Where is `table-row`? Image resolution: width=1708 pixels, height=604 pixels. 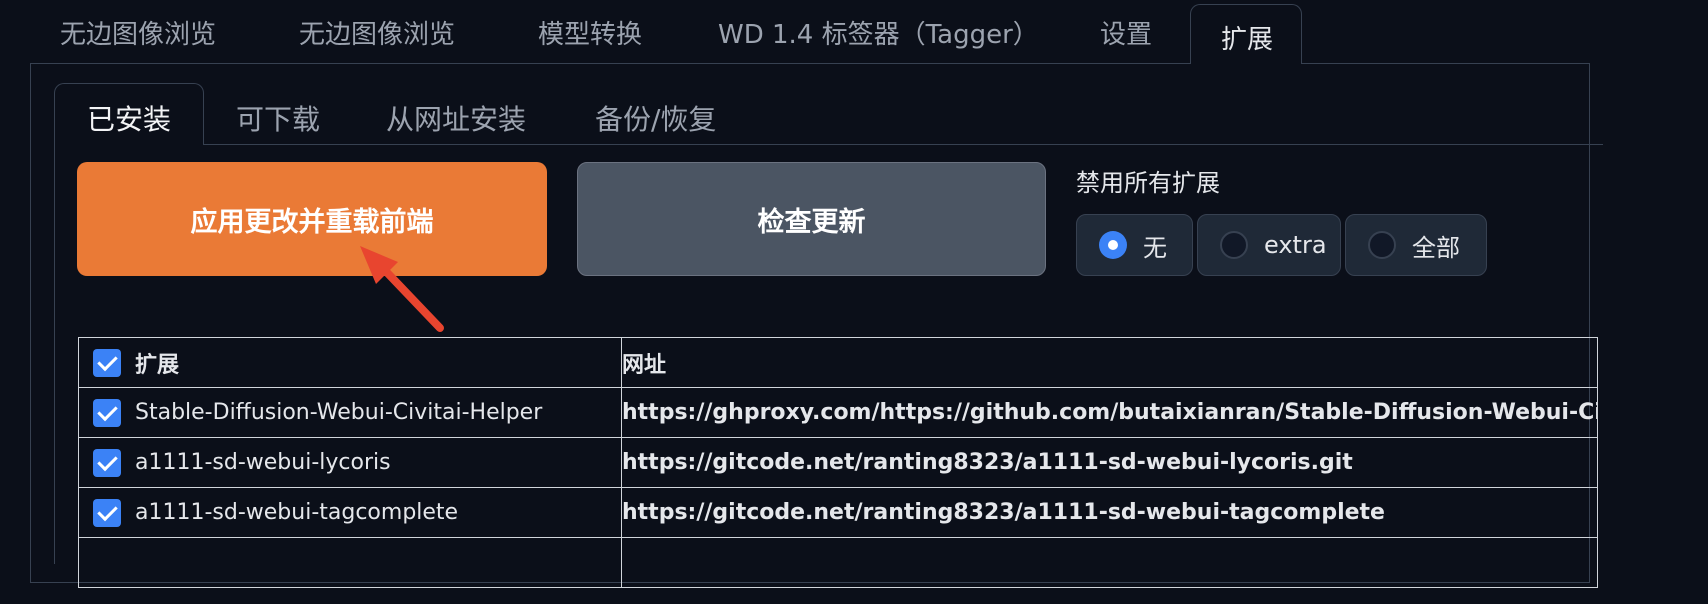
table-row is located at coordinates (838, 562).